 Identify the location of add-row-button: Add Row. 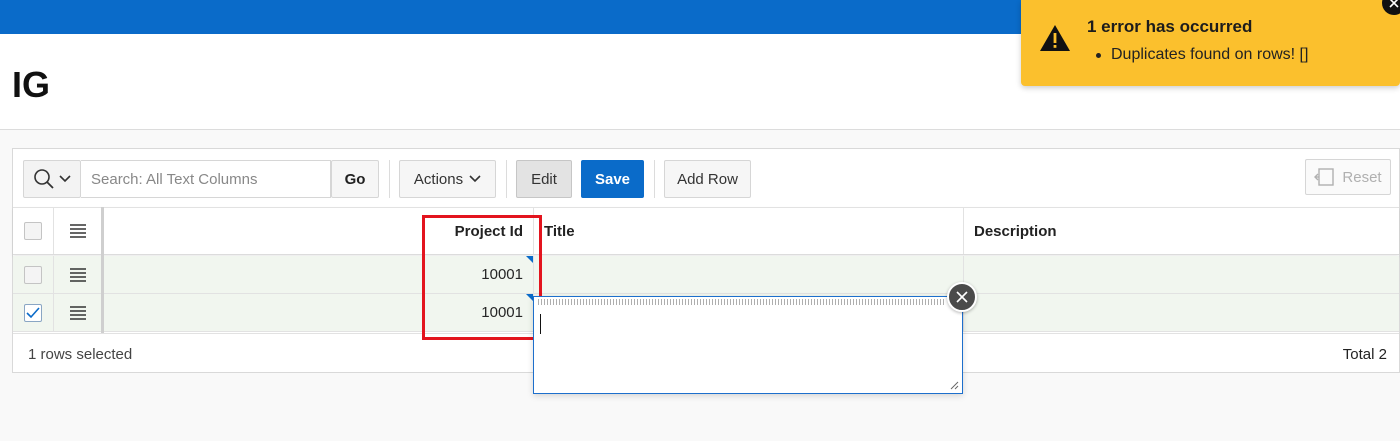
(707, 179).